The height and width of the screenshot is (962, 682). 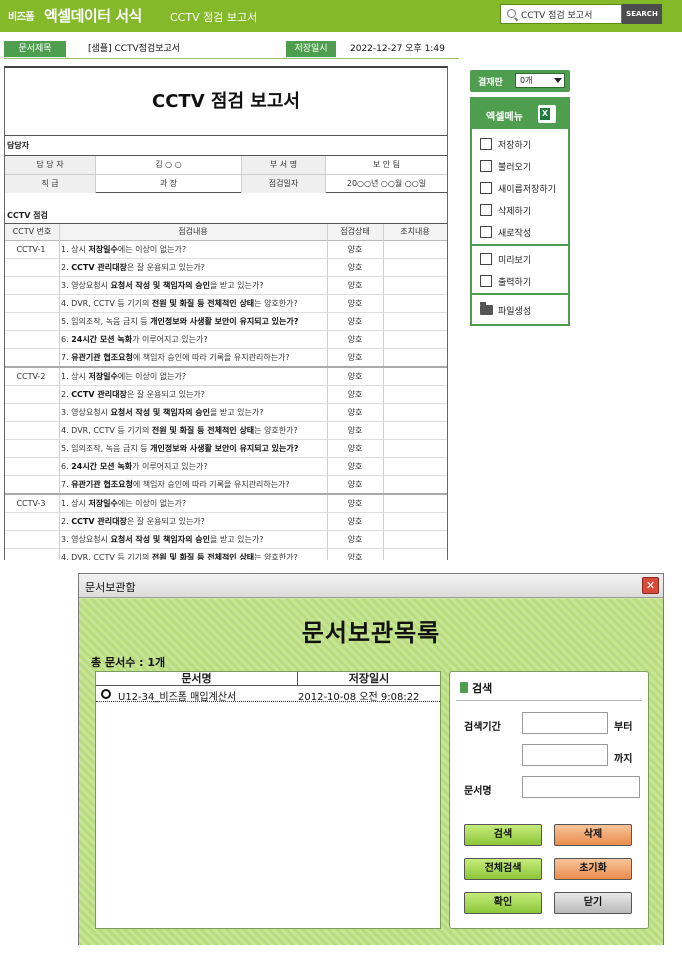 What do you see at coordinates (515, 261) in the screenshot?
I see `menu-preview-label: 미리보기` at bounding box center [515, 261].